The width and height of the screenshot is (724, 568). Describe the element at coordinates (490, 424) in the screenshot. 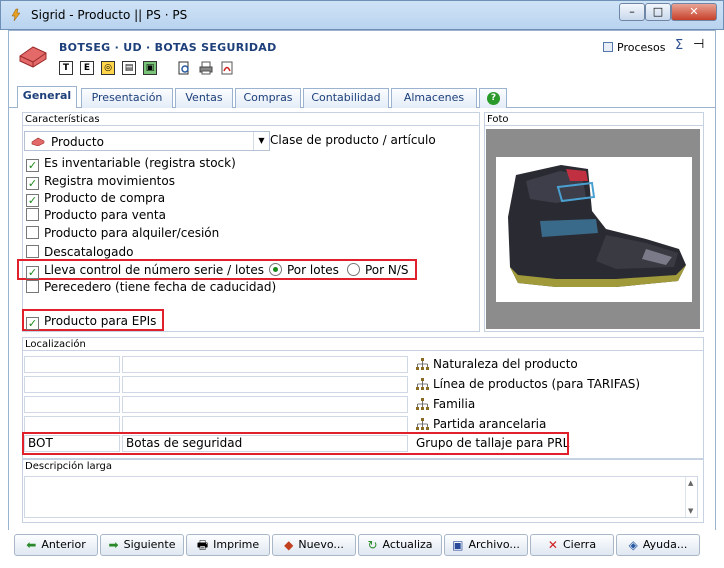

I see `loc-label-text: Partida arancelaria` at that location.